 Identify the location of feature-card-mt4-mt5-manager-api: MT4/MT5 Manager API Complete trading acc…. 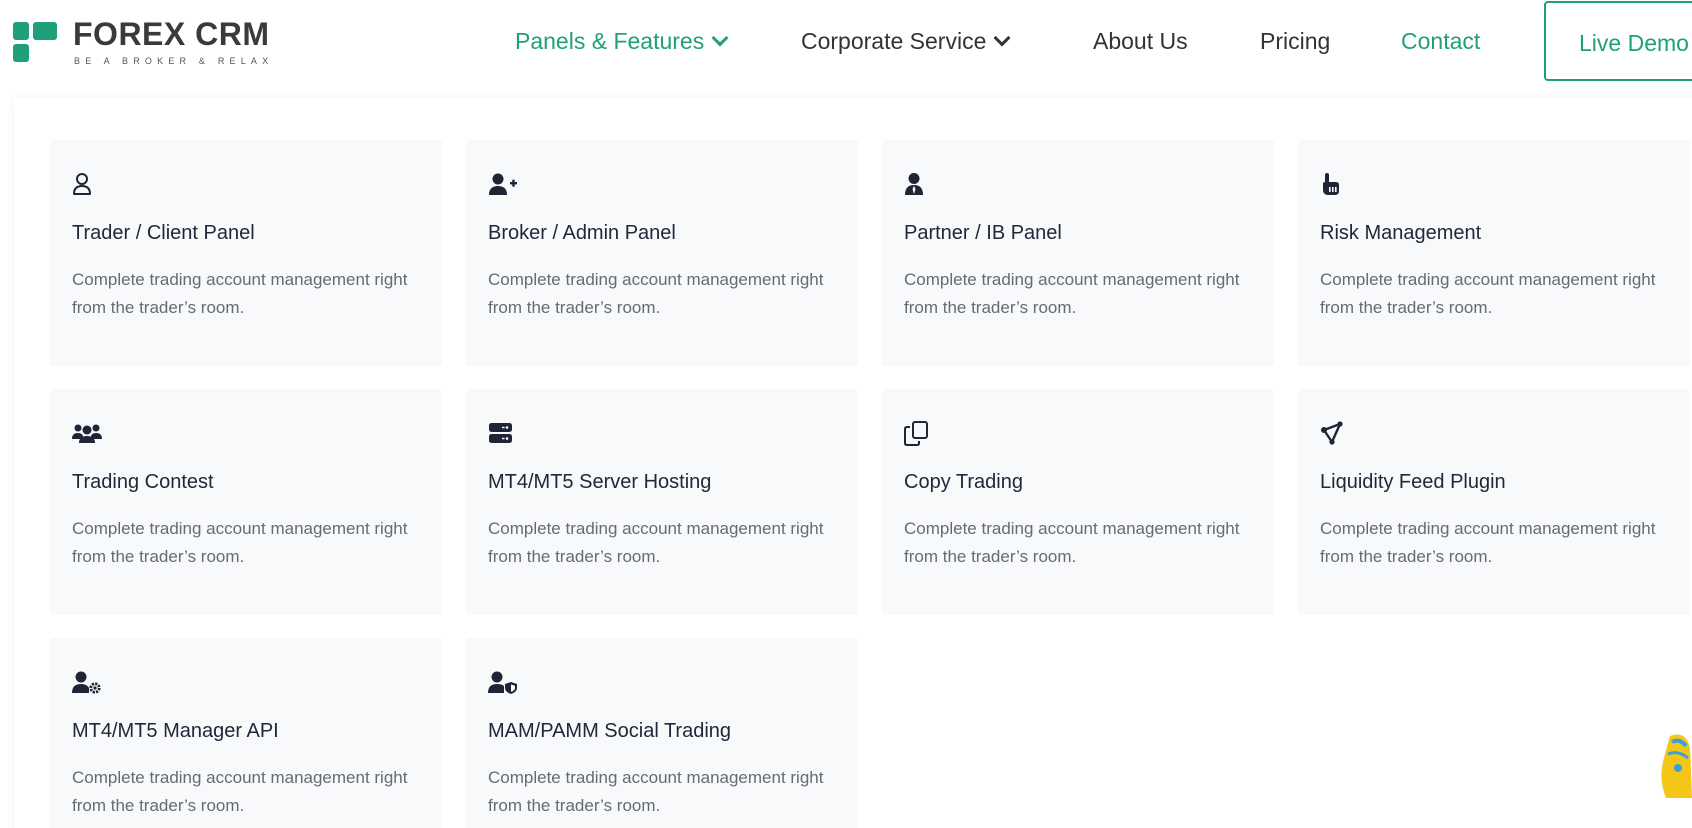
(246, 733).